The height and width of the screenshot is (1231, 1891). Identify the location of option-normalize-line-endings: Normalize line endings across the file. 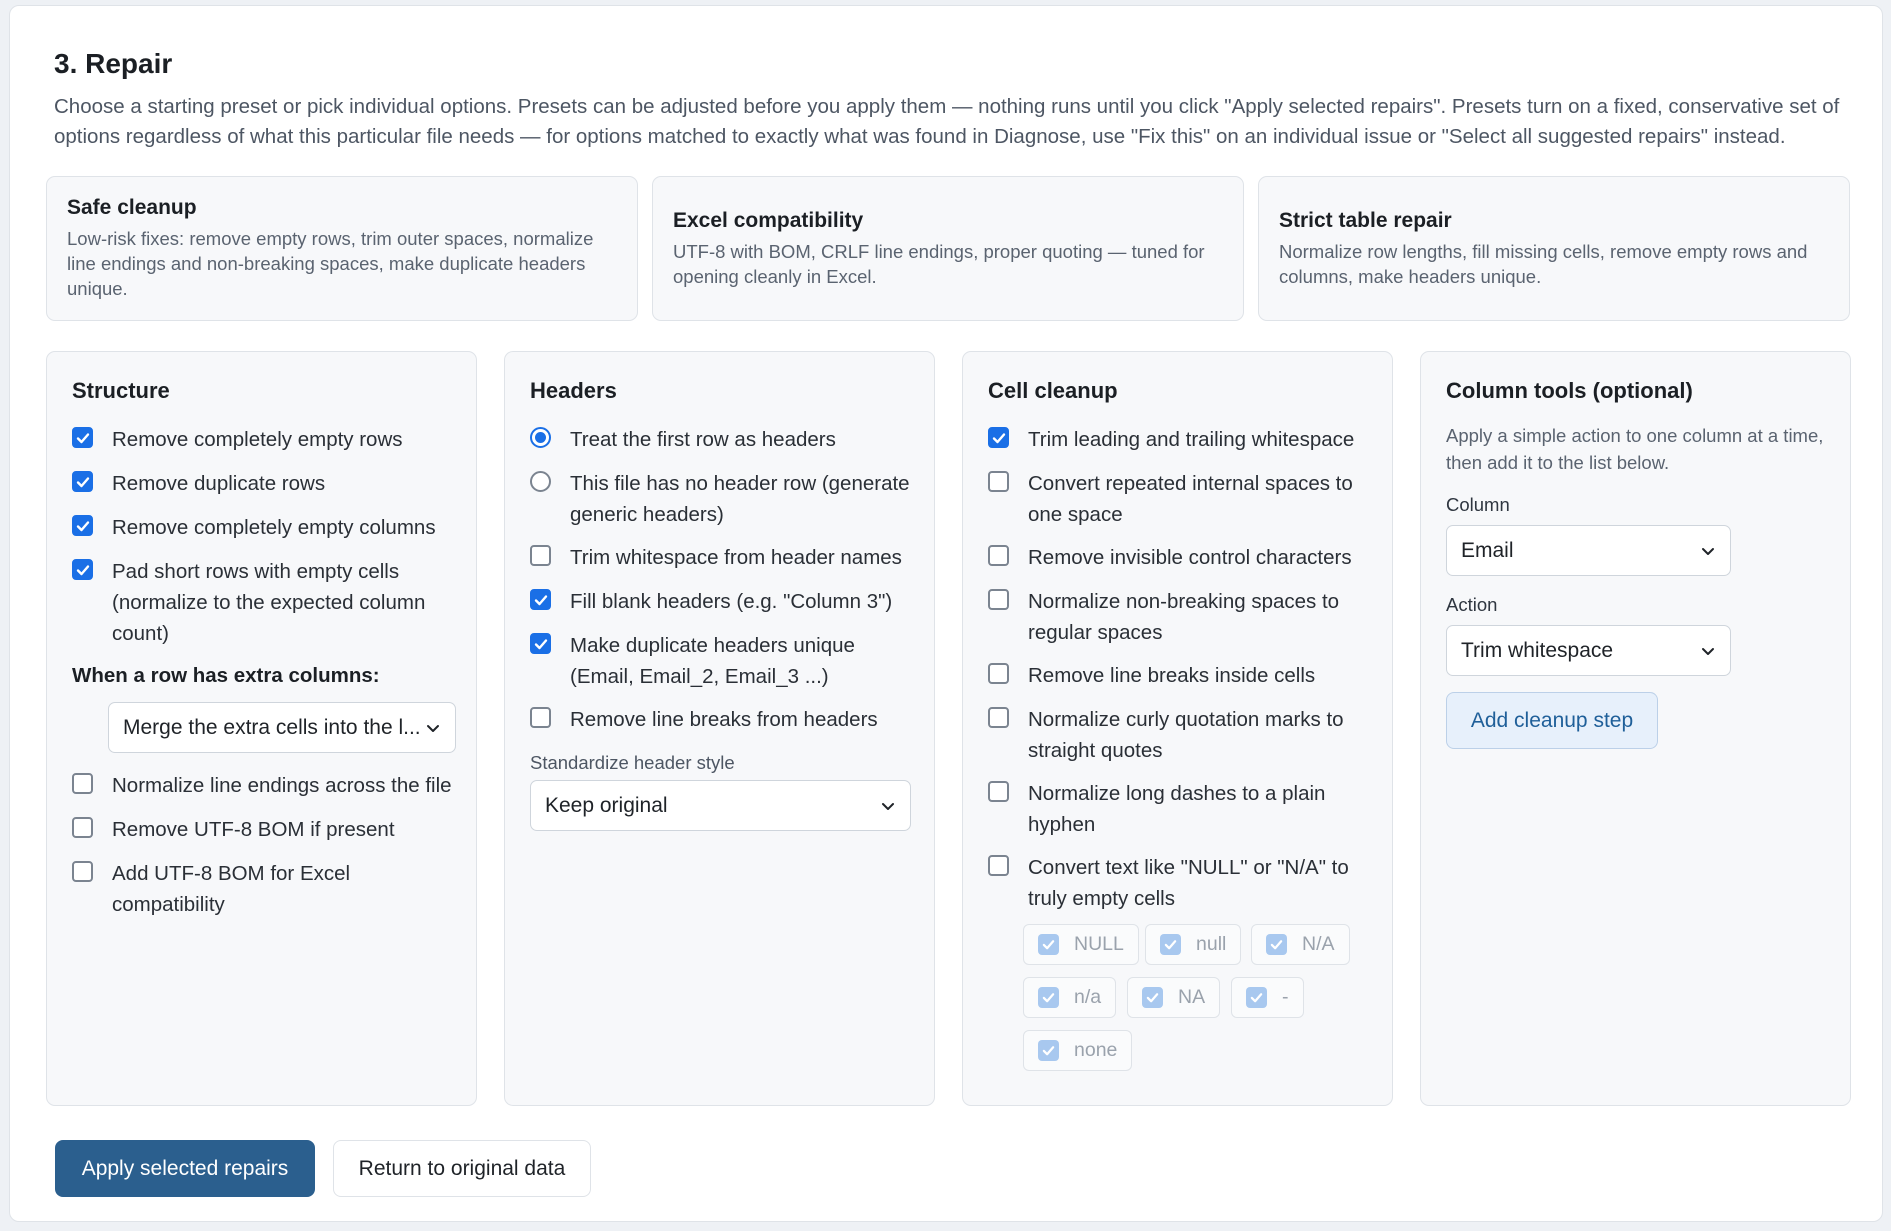
(265, 785).